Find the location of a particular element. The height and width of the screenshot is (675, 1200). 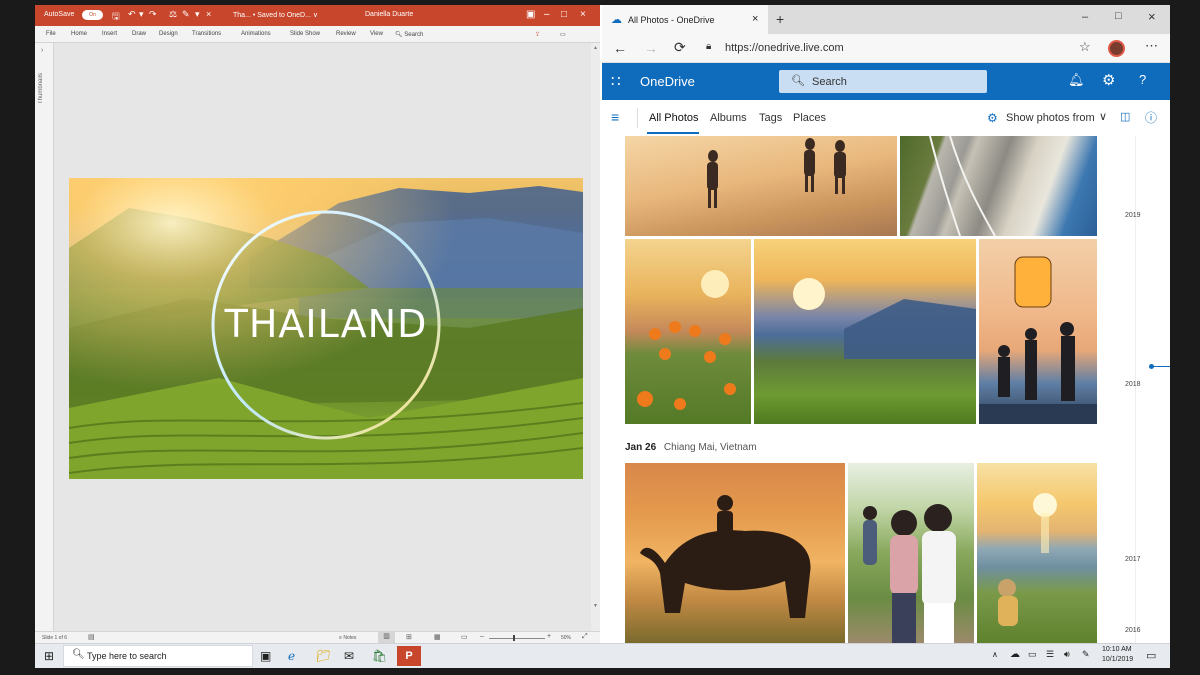

user-name: Daniella Duarte is located at coordinates (389, 14).